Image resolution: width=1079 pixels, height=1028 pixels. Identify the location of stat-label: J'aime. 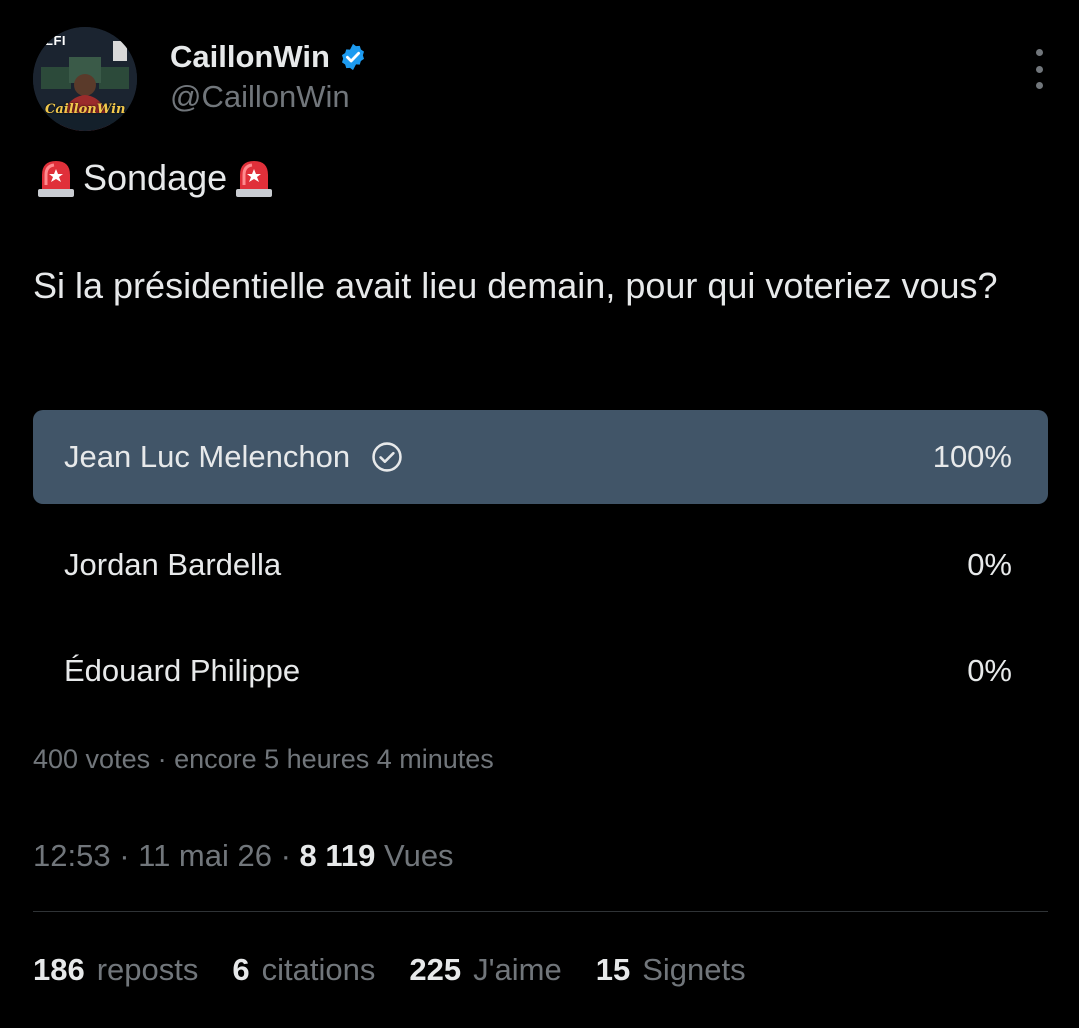
(517, 969).